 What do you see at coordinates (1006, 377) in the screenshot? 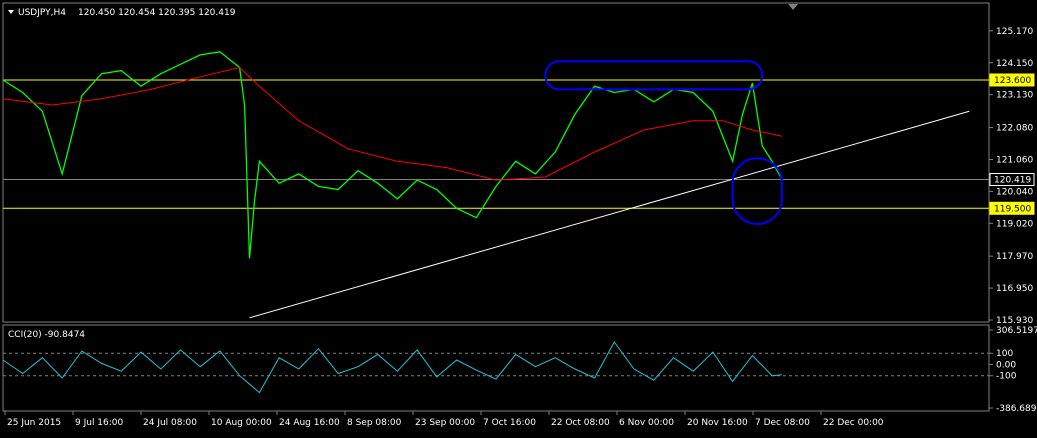
I see `cci-tick-label: -100` at bounding box center [1006, 377].